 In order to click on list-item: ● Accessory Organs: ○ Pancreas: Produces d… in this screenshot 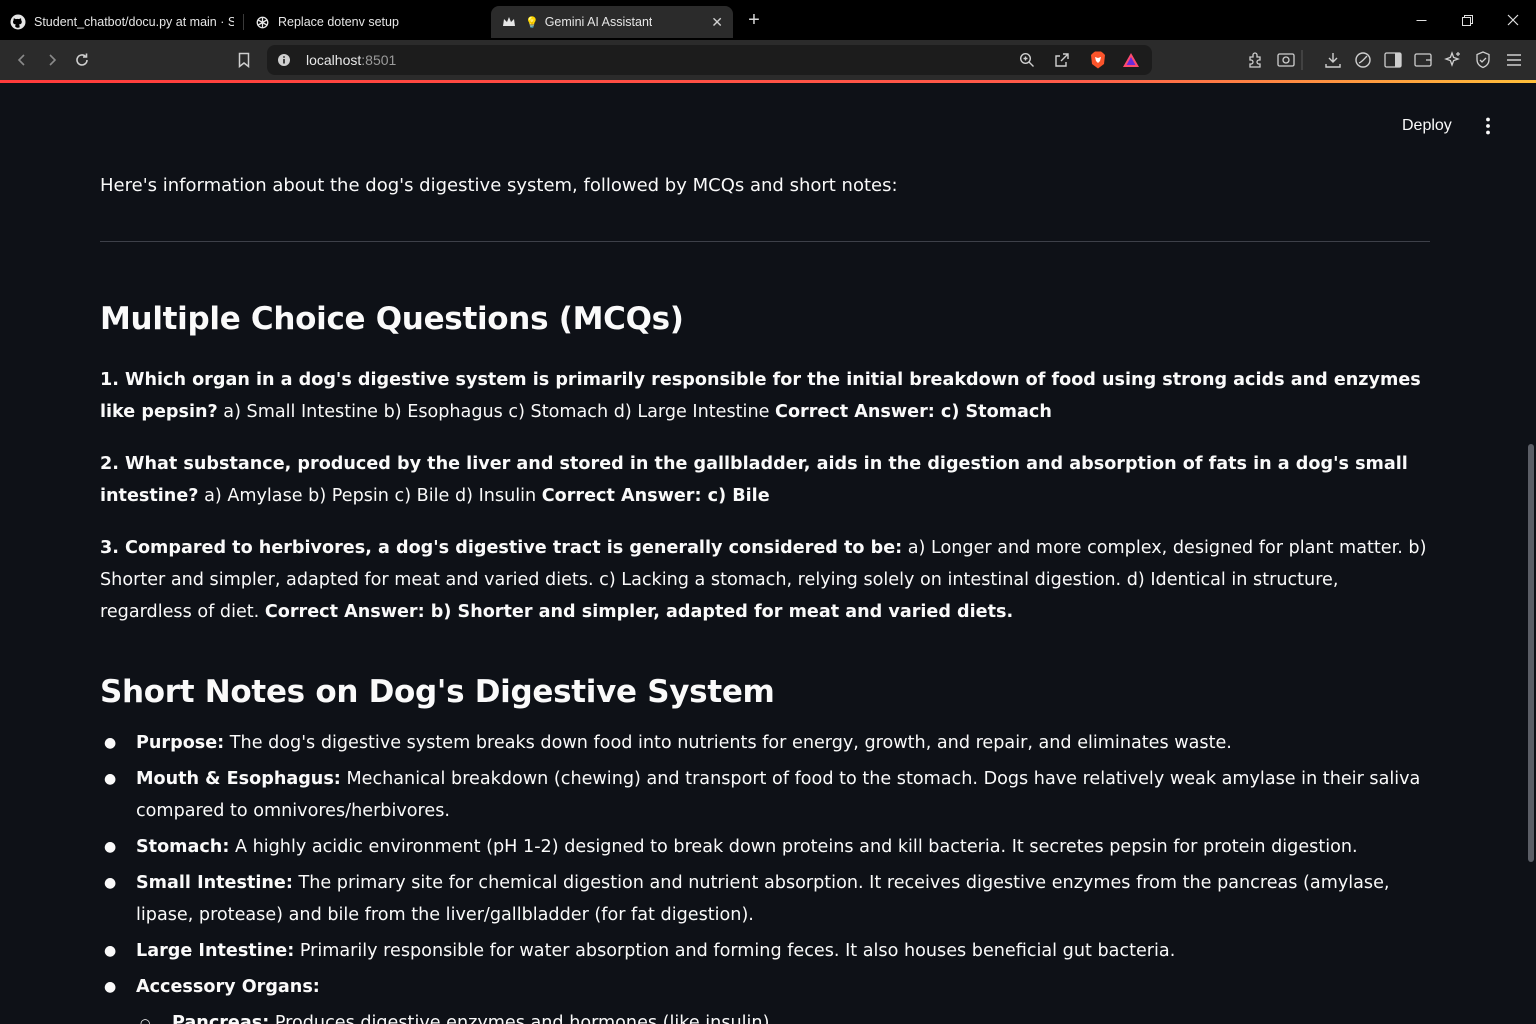, I will do `click(765, 997)`.